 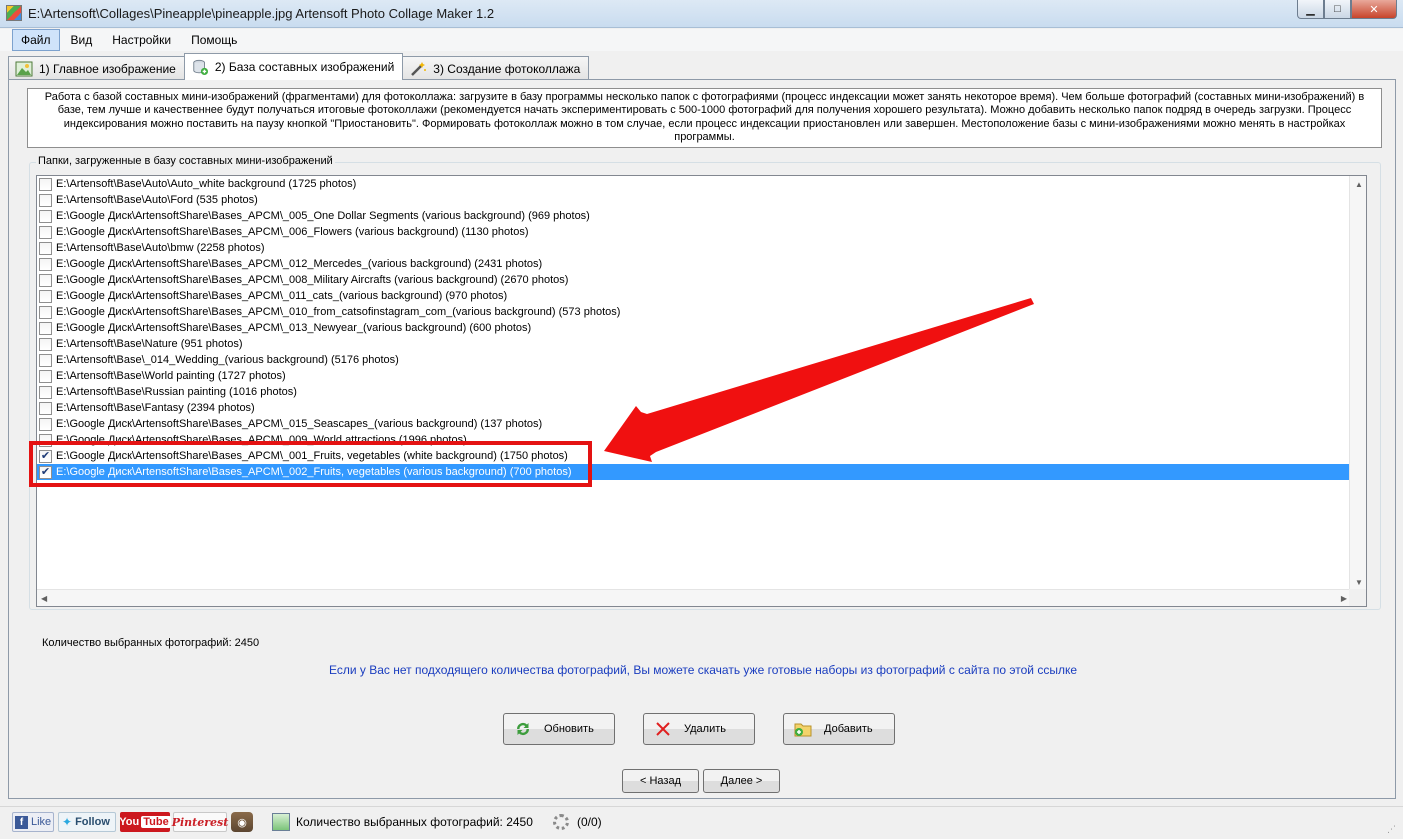 I want to click on vertical-scrollbar: ▲ ▼, so click(x=1357, y=383).